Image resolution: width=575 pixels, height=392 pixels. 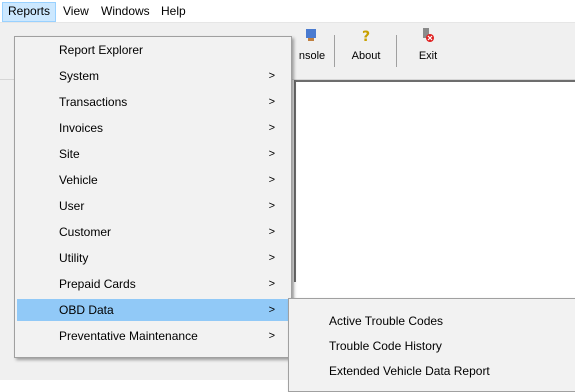 I want to click on menu-item-label: Report Explorer, so click(x=101, y=50).